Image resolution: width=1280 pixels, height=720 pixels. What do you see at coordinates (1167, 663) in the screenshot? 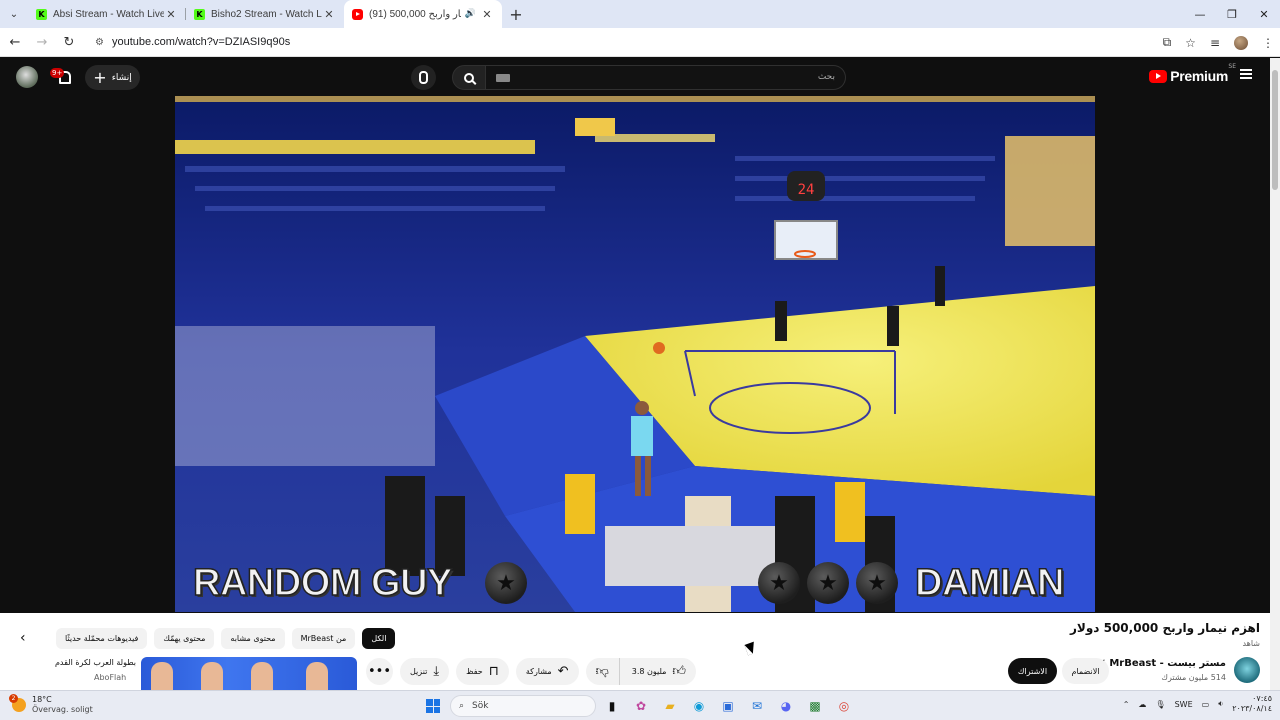
I see `channel-name-text: مستر بيست - MrBeast` at bounding box center [1167, 663].